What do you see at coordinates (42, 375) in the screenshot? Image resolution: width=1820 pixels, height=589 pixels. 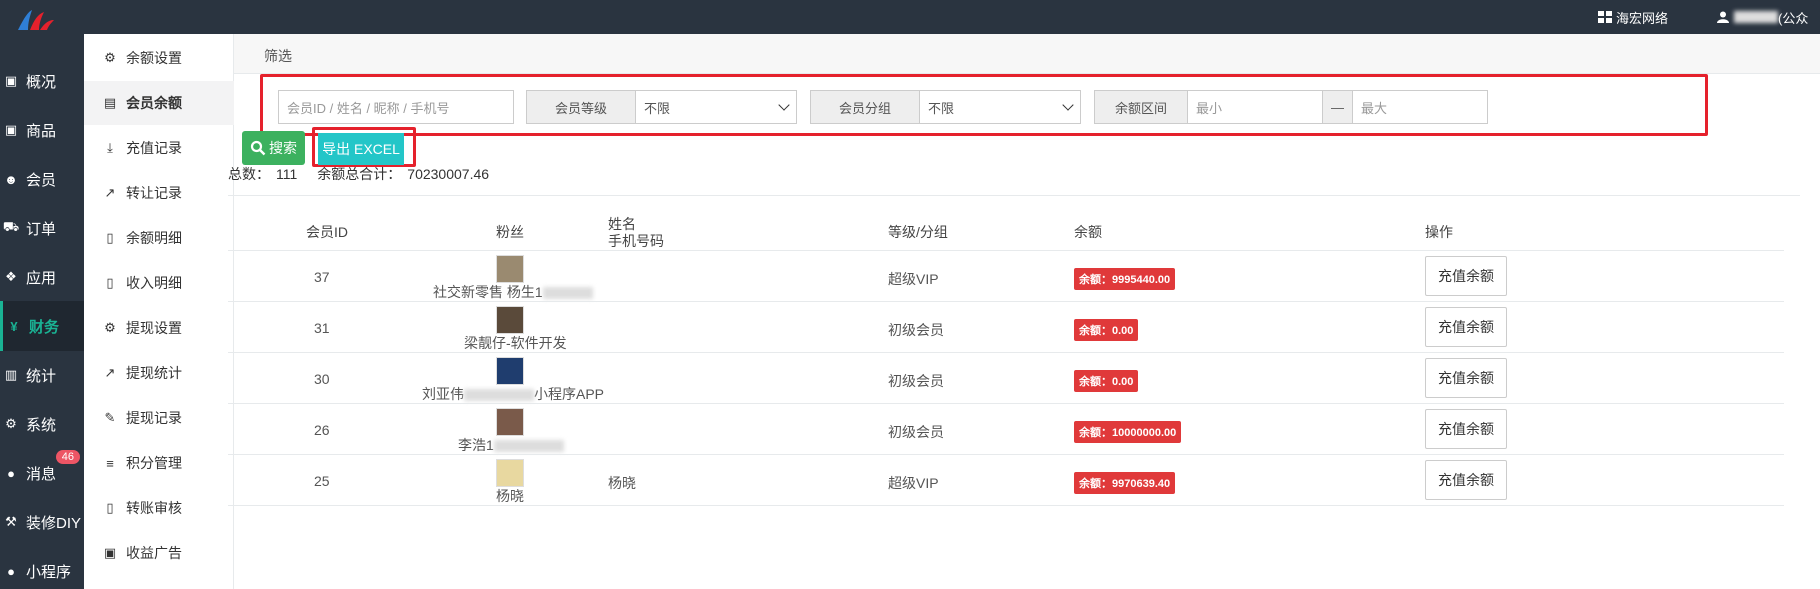 I see `nav-item-stats: ▥ 统计` at bounding box center [42, 375].